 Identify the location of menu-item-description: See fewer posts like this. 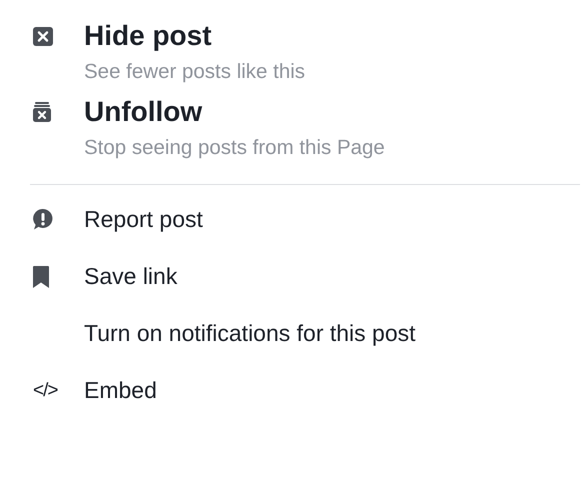
(194, 72).